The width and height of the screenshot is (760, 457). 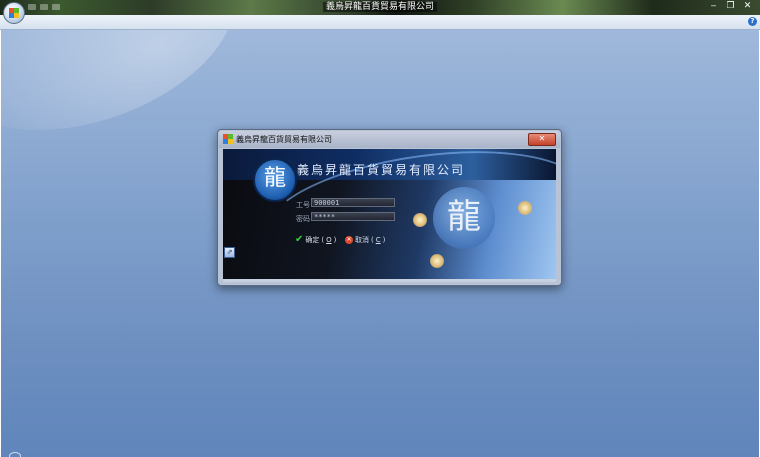 What do you see at coordinates (312, 240) in the screenshot?
I see `ok-button-label: 确定` at bounding box center [312, 240].